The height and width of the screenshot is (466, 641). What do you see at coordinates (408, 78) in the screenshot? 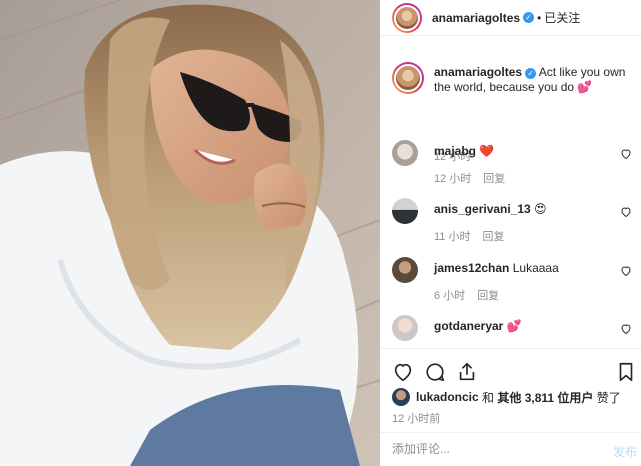
I see `caption-avatar` at bounding box center [408, 78].